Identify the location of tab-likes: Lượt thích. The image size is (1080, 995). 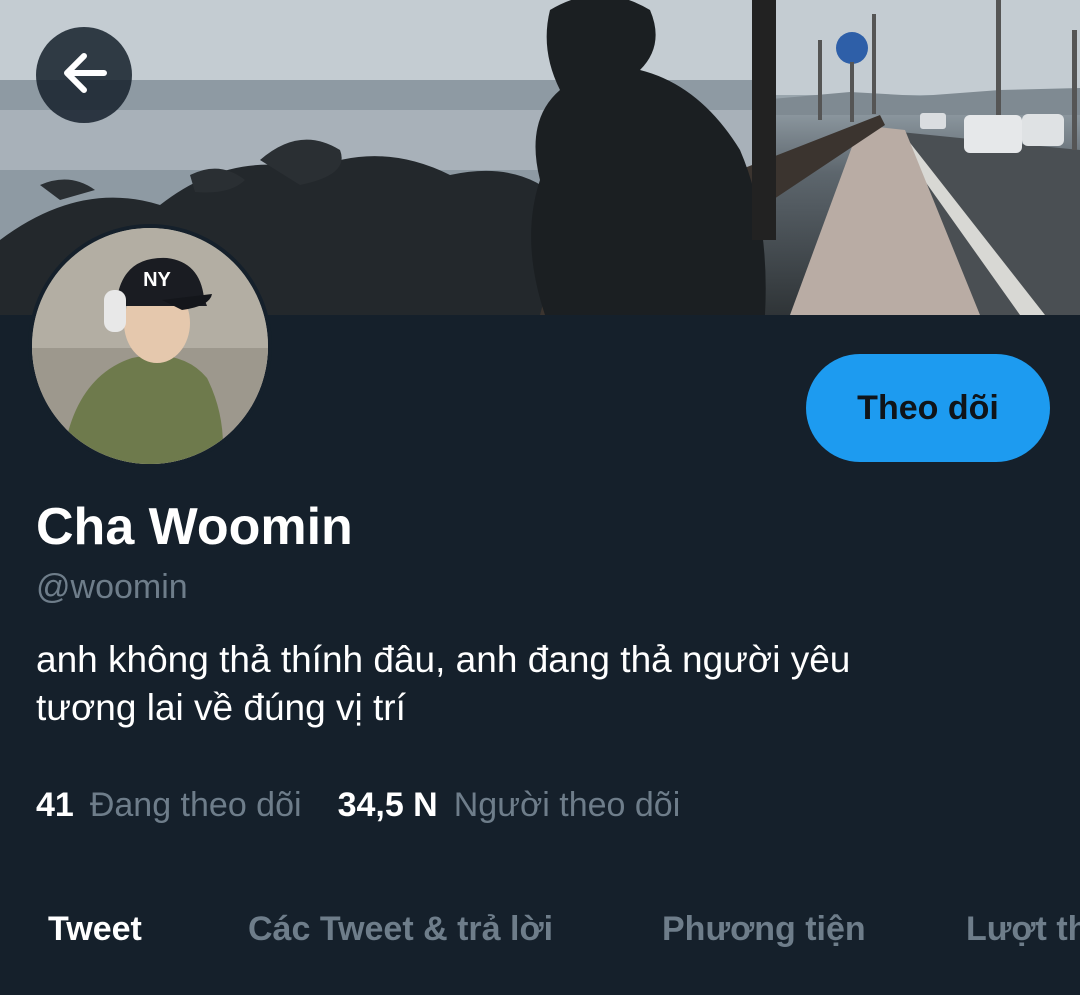
(1023, 929).